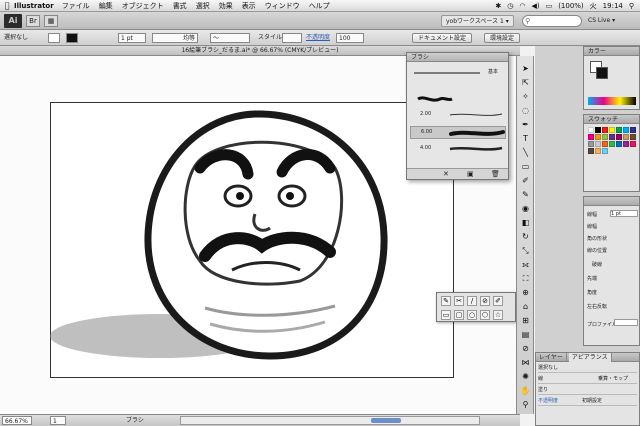  I want to click on stroke-weight-input: 1 pt, so click(624, 213).